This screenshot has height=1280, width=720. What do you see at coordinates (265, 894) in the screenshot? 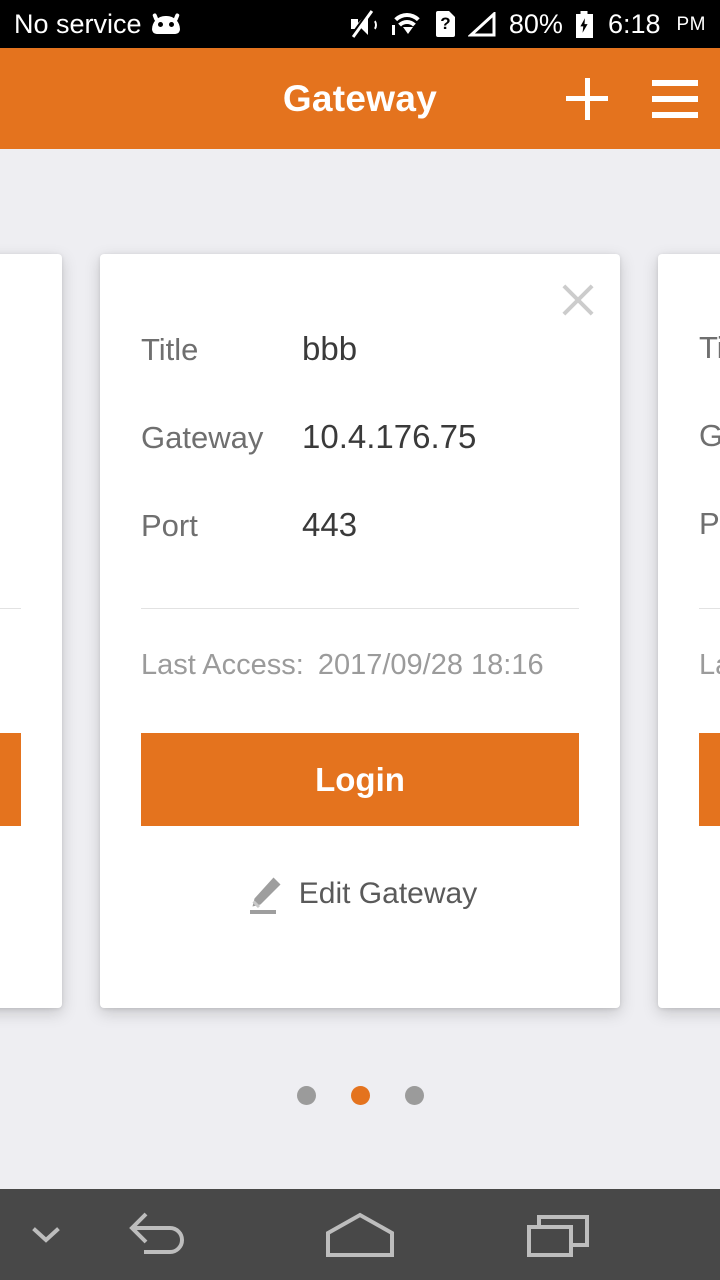
I see `pencil-icon` at bounding box center [265, 894].